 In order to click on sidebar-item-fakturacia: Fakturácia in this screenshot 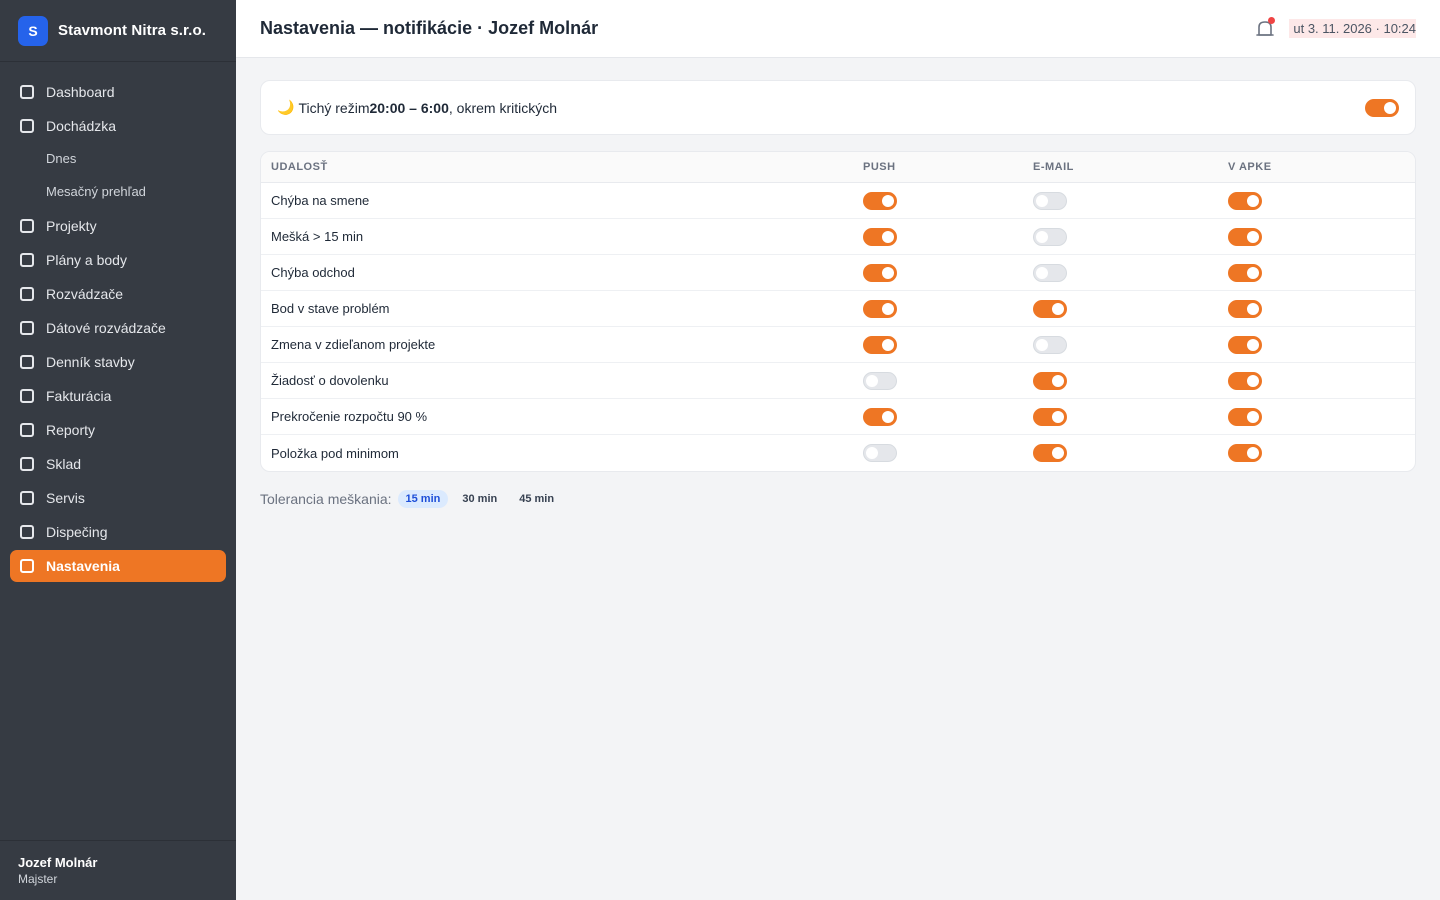, I will do `click(118, 396)`.